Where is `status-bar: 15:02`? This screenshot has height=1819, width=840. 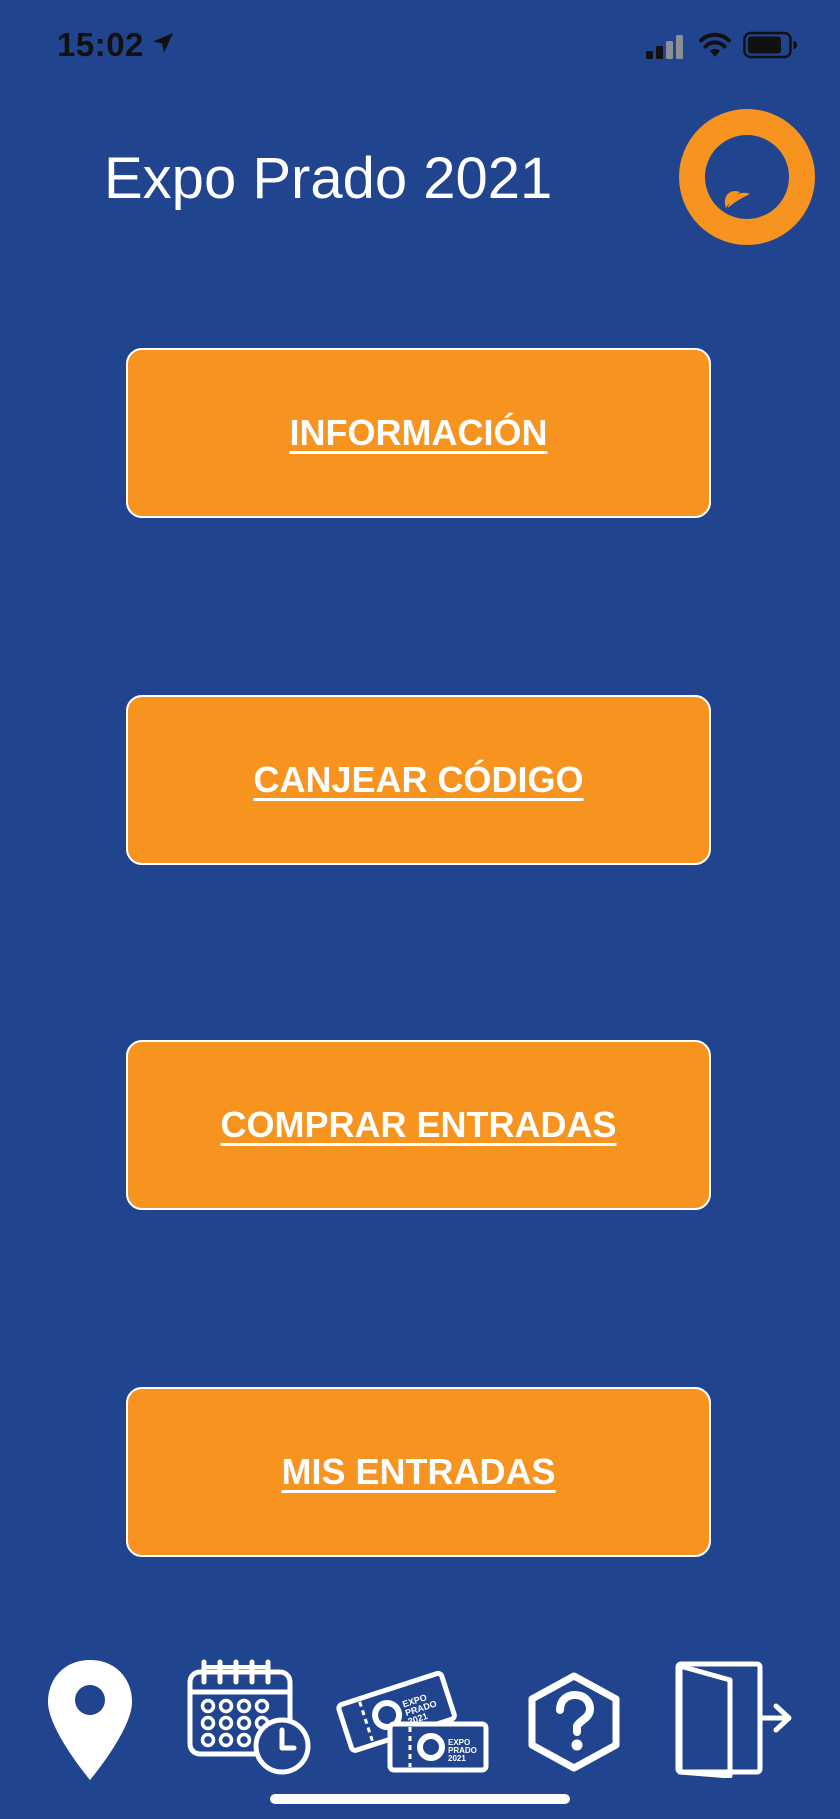
status-bar: 15:02 is located at coordinates (420, 48).